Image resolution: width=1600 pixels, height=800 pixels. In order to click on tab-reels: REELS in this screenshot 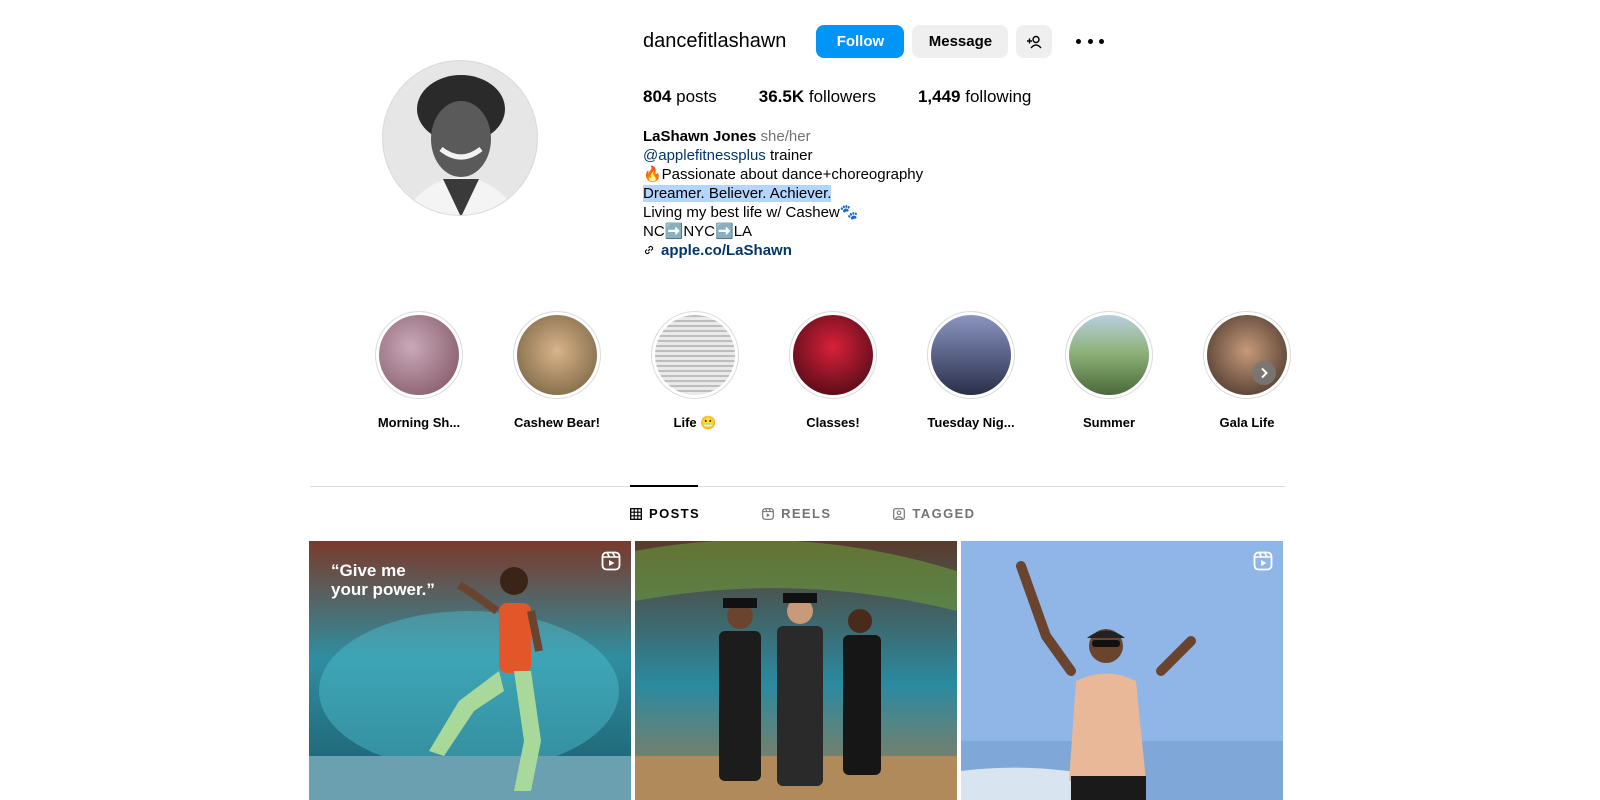, I will do `click(796, 513)`.